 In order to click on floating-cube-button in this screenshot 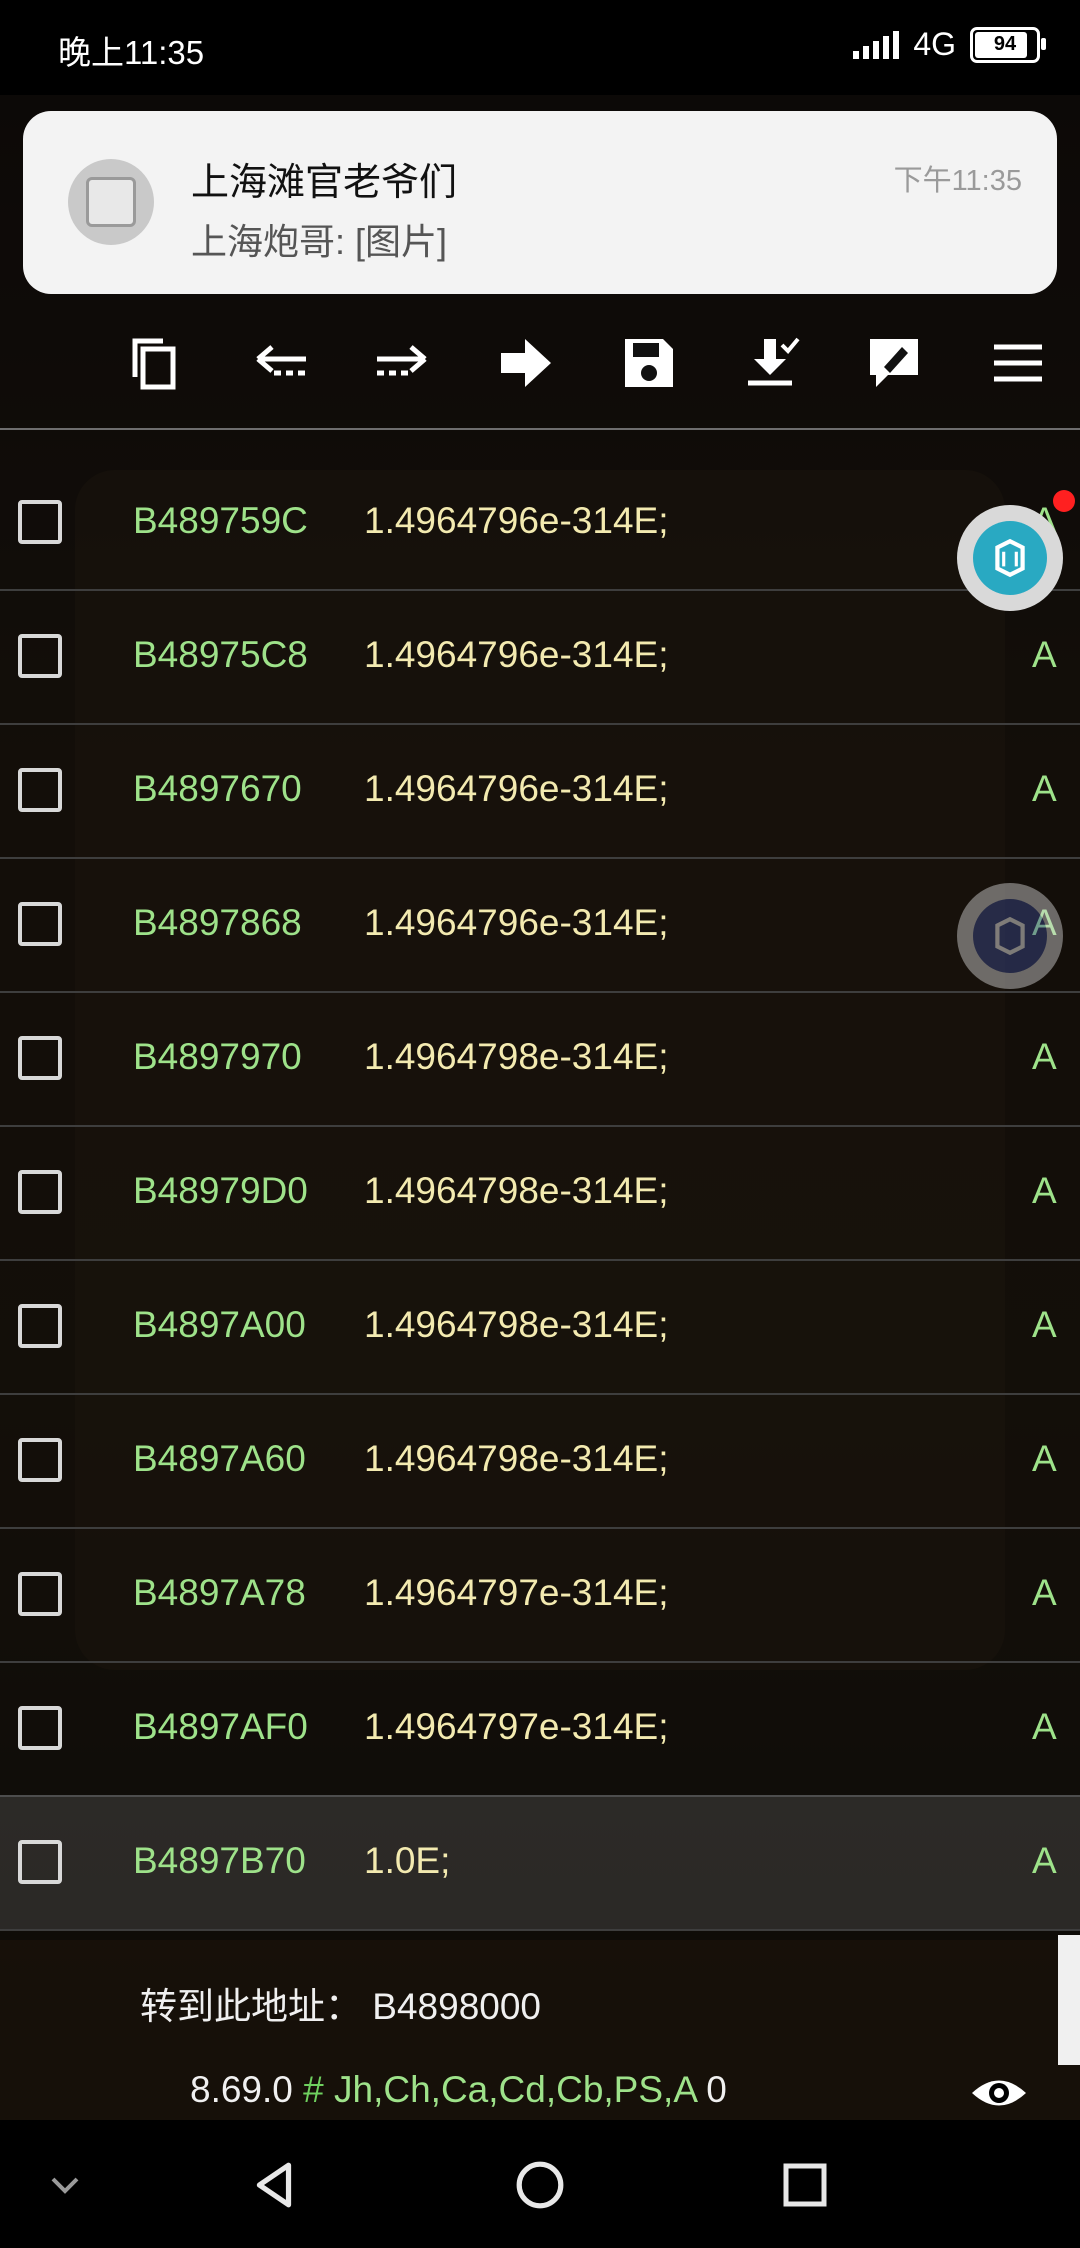, I will do `click(1010, 936)`.